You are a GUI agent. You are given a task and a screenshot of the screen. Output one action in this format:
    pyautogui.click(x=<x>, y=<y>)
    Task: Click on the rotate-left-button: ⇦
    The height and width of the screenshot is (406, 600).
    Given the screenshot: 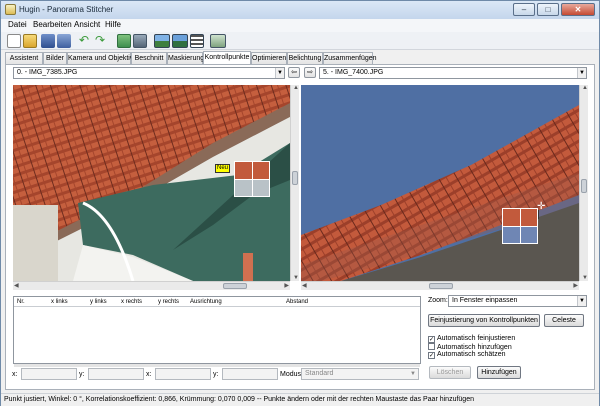 What is the action you would take?
    pyautogui.click(x=294, y=72)
    